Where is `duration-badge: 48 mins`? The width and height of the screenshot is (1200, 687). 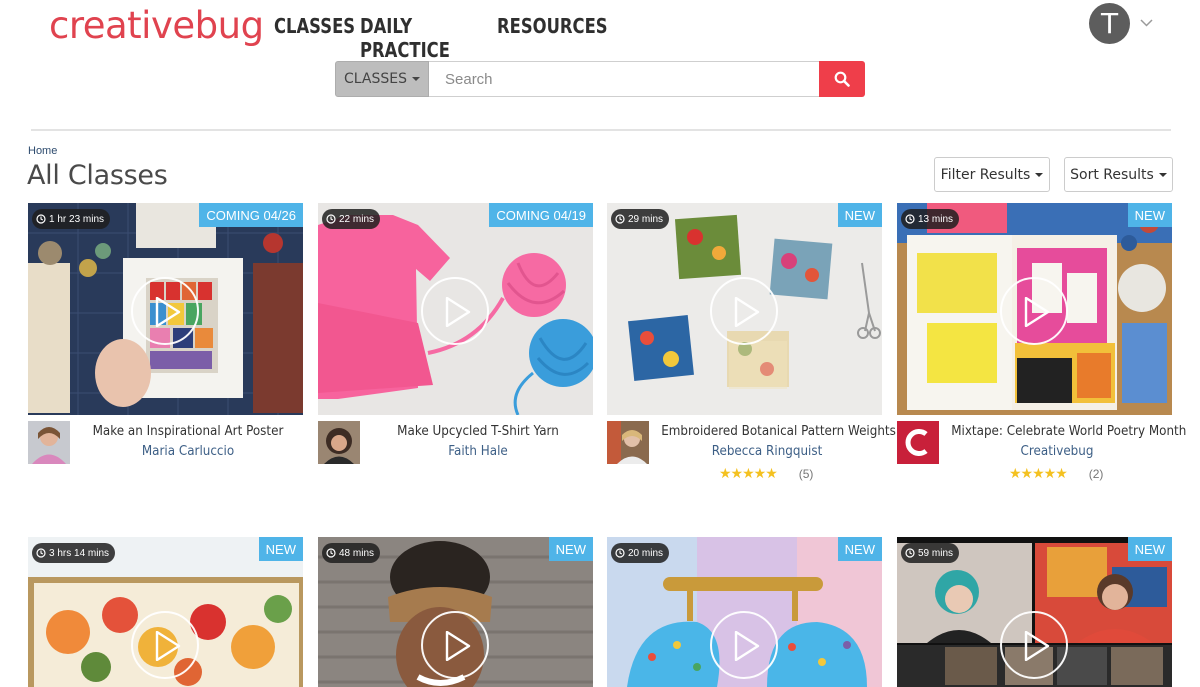
duration-badge: 48 mins is located at coordinates (351, 553).